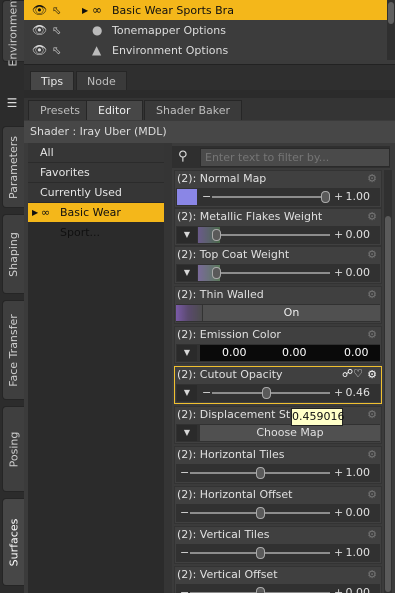  What do you see at coordinates (13, 254) in the screenshot?
I see `tab-shaping: Shaping` at bounding box center [13, 254].